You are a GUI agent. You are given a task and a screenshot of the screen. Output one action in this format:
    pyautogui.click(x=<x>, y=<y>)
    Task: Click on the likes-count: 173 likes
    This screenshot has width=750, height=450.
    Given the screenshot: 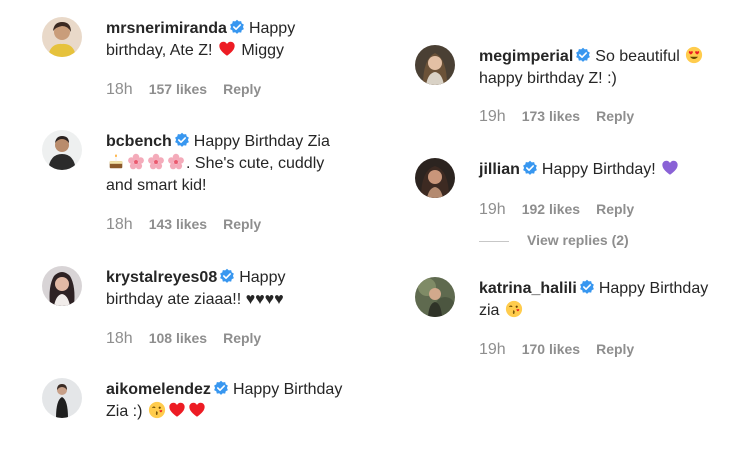 What is the action you would take?
    pyautogui.click(x=551, y=116)
    